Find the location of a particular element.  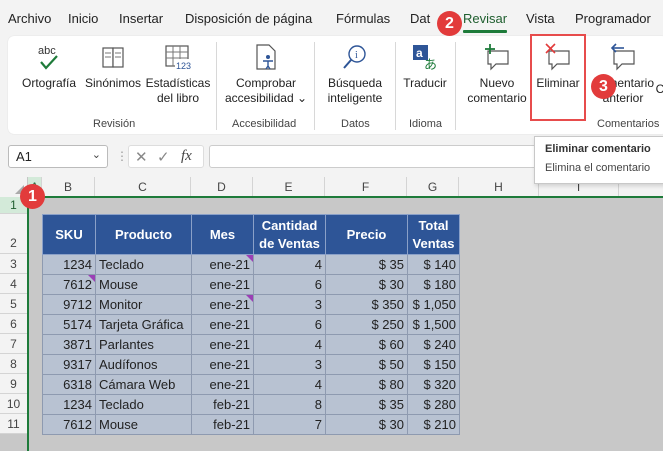

col-header-h: H is located at coordinates (499, 187).